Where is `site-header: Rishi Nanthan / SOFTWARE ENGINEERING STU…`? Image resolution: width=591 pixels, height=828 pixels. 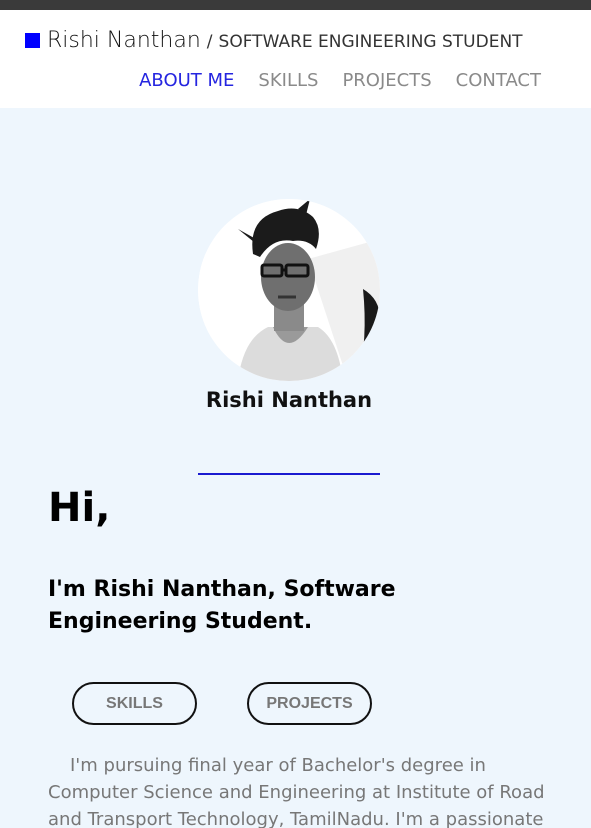
site-header: Rishi Nanthan / SOFTWARE ENGINEERING STU… is located at coordinates (295, 59).